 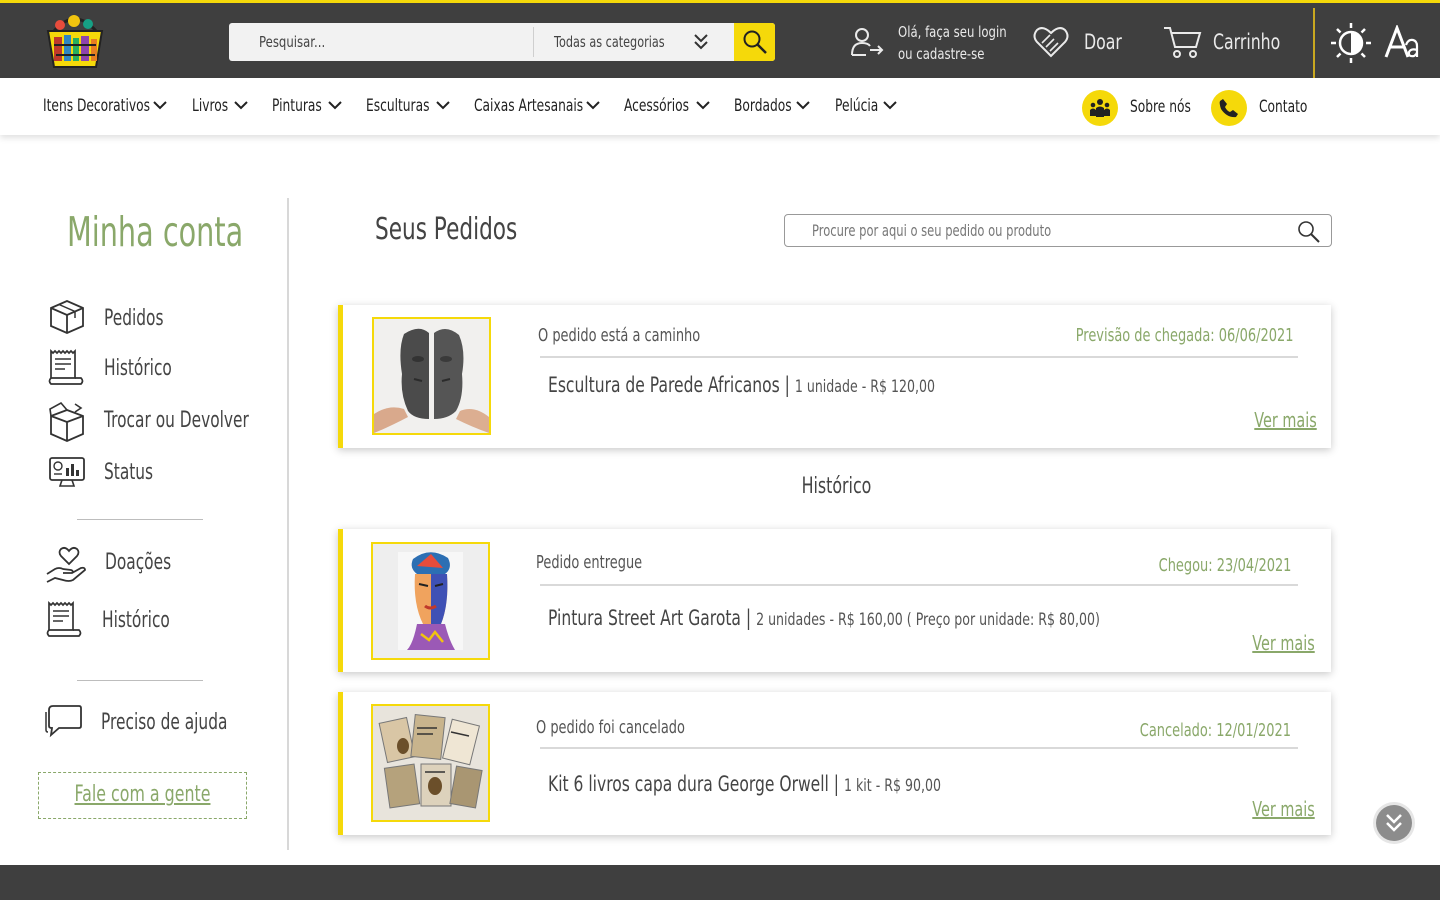 I want to click on nav-item-livros: Livros, so click(x=220, y=106).